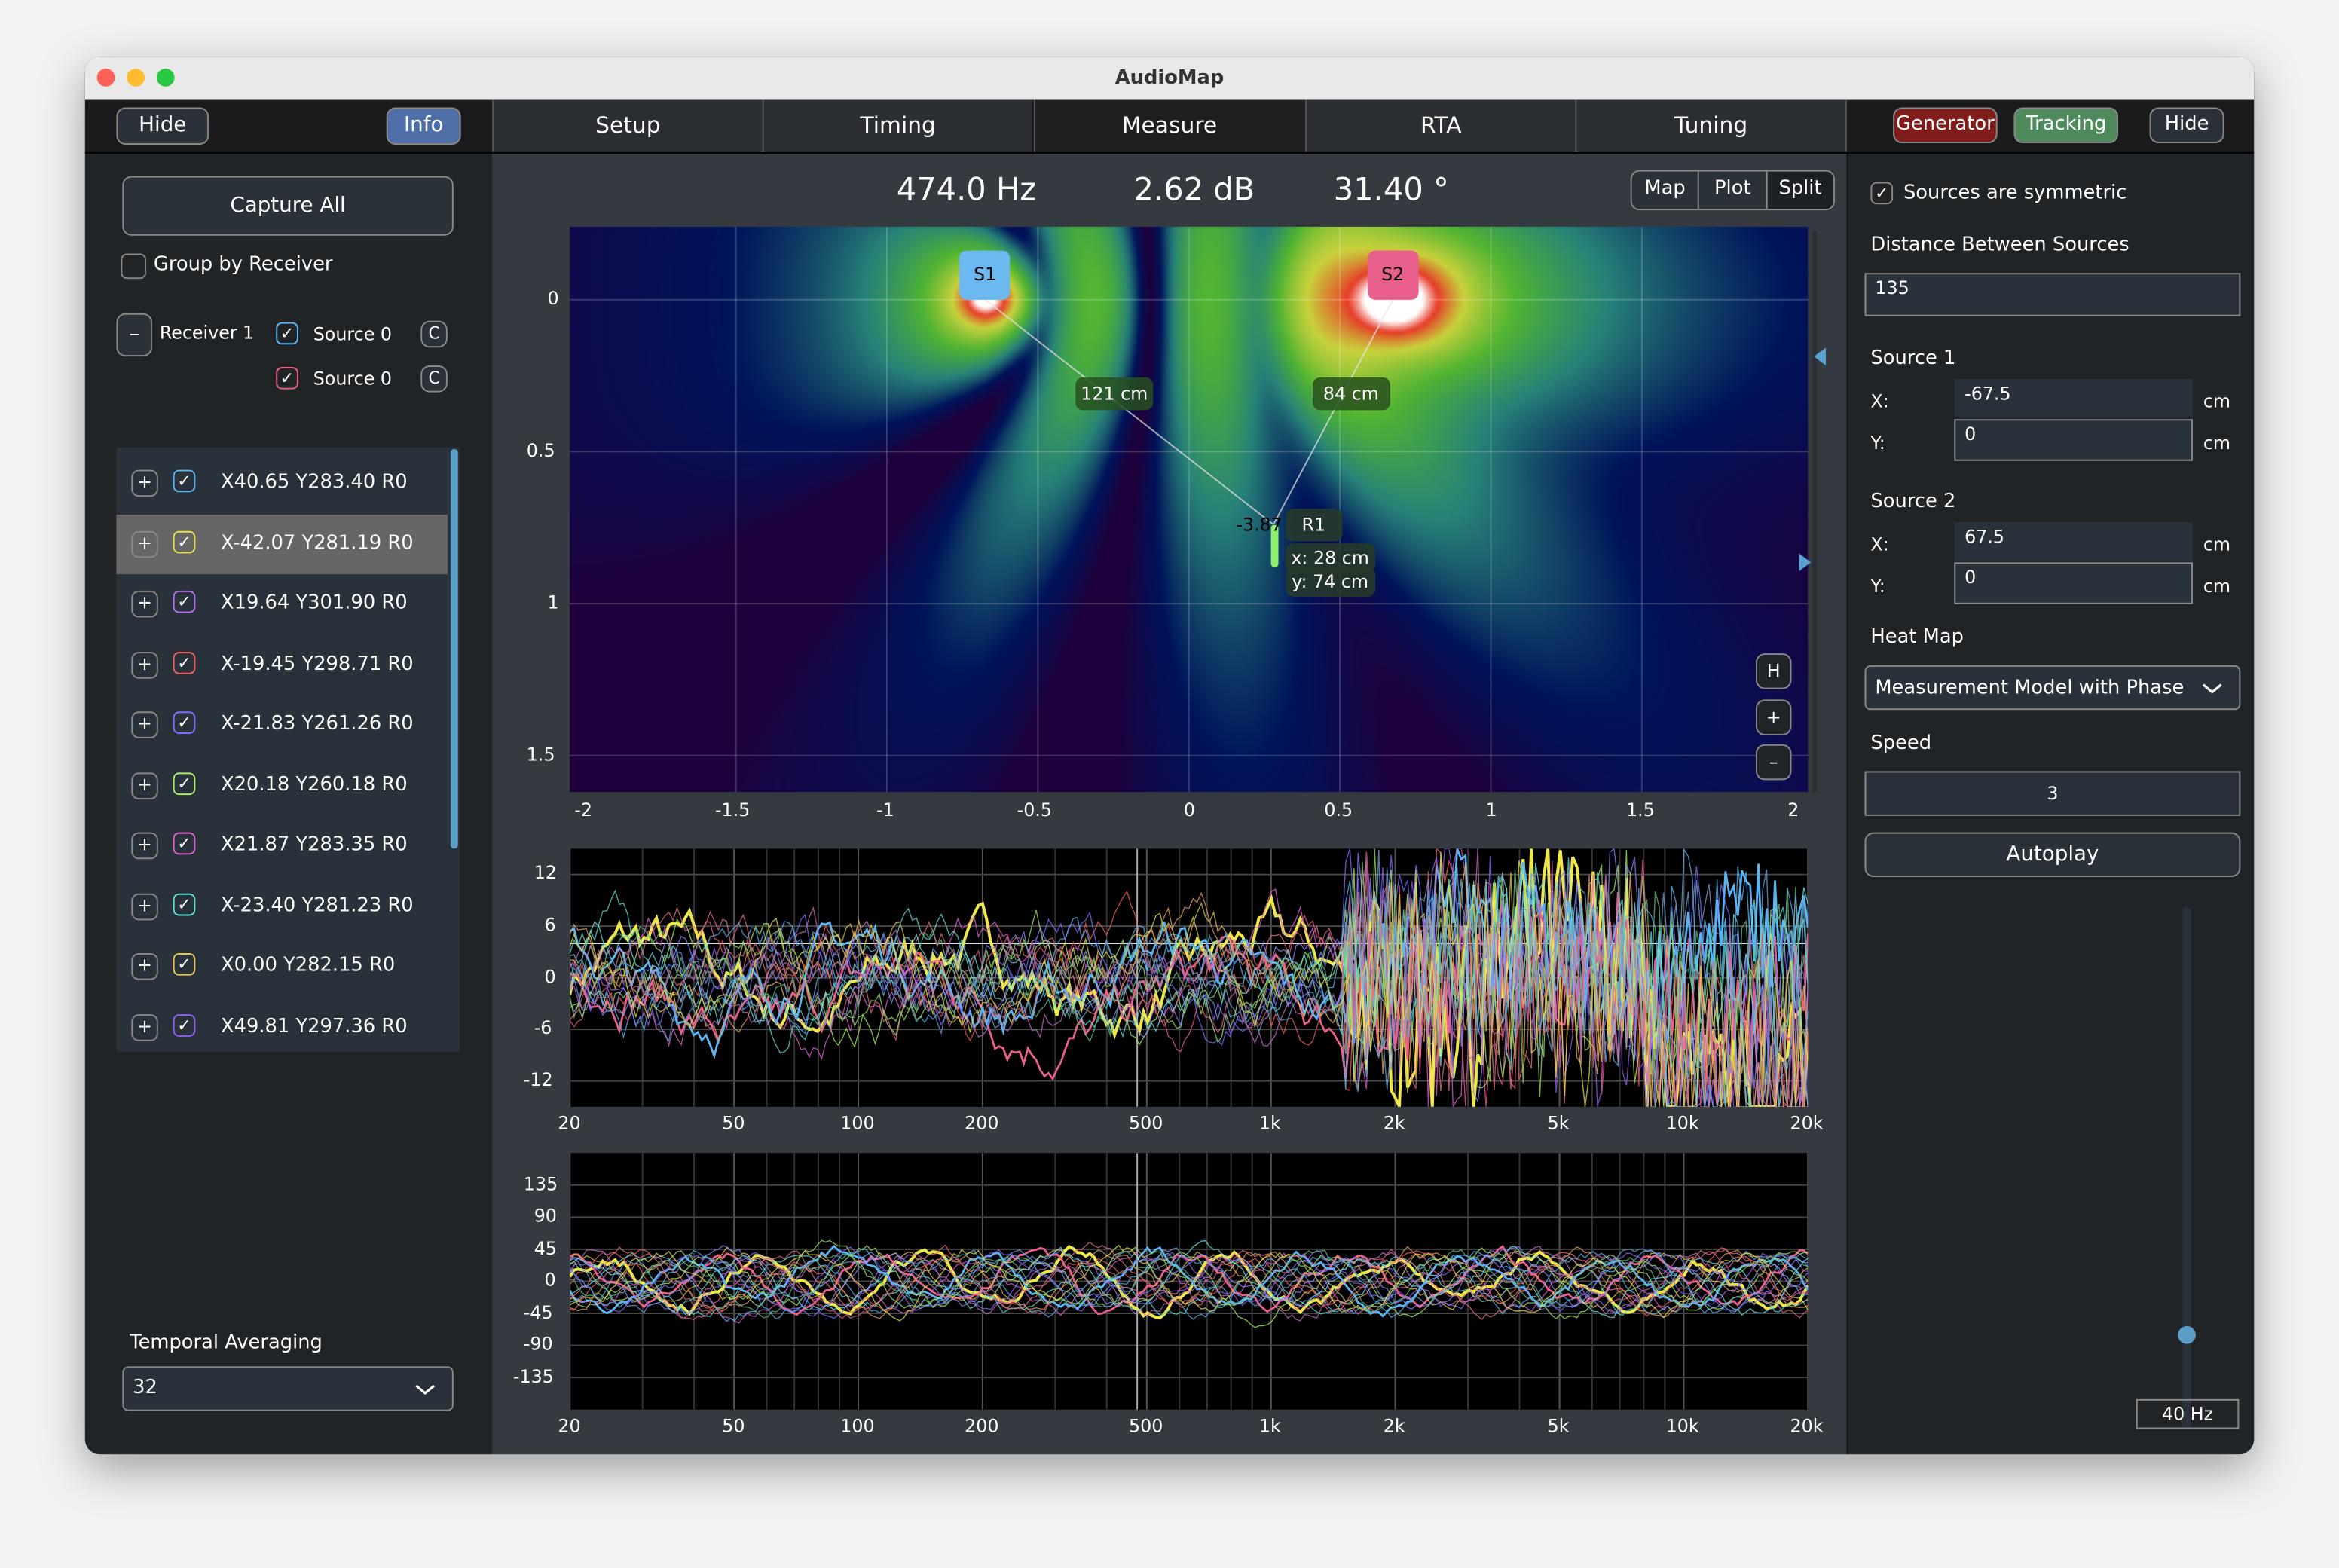  What do you see at coordinates (2074, 398) in the screenshot?
I see `source1-x-input: -67.5` at bounding box center [2074, 398].